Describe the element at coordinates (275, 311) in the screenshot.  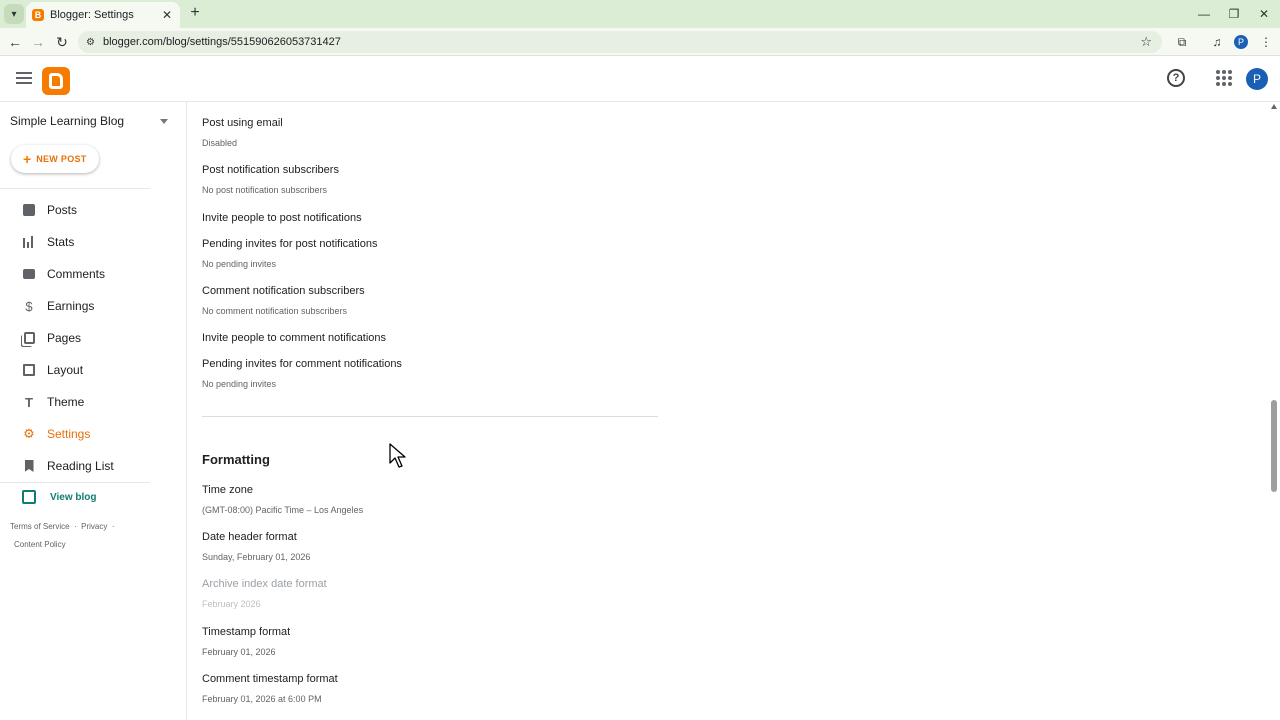
I see `setting-value: No comment notification subscribers` at that location.